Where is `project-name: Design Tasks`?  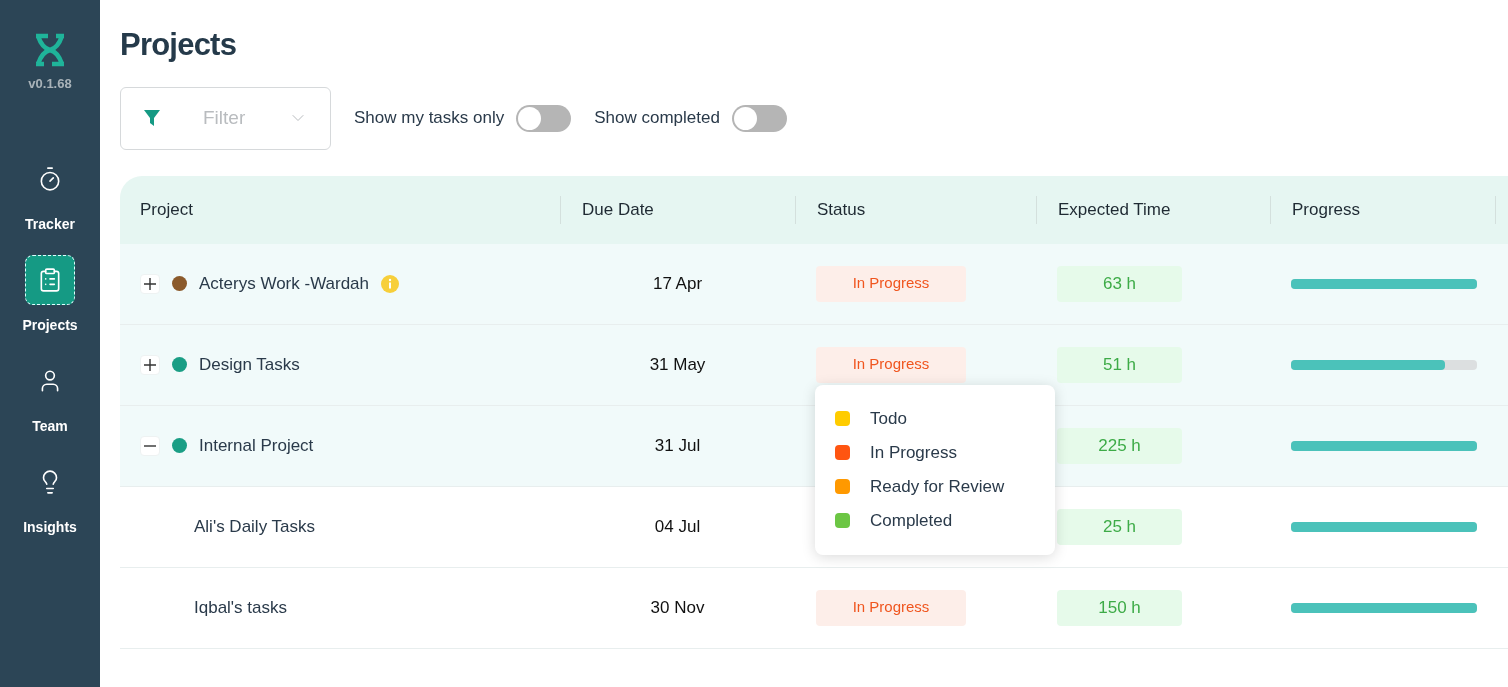 project-name: Design Tasks is located at coordinates (249, 364).